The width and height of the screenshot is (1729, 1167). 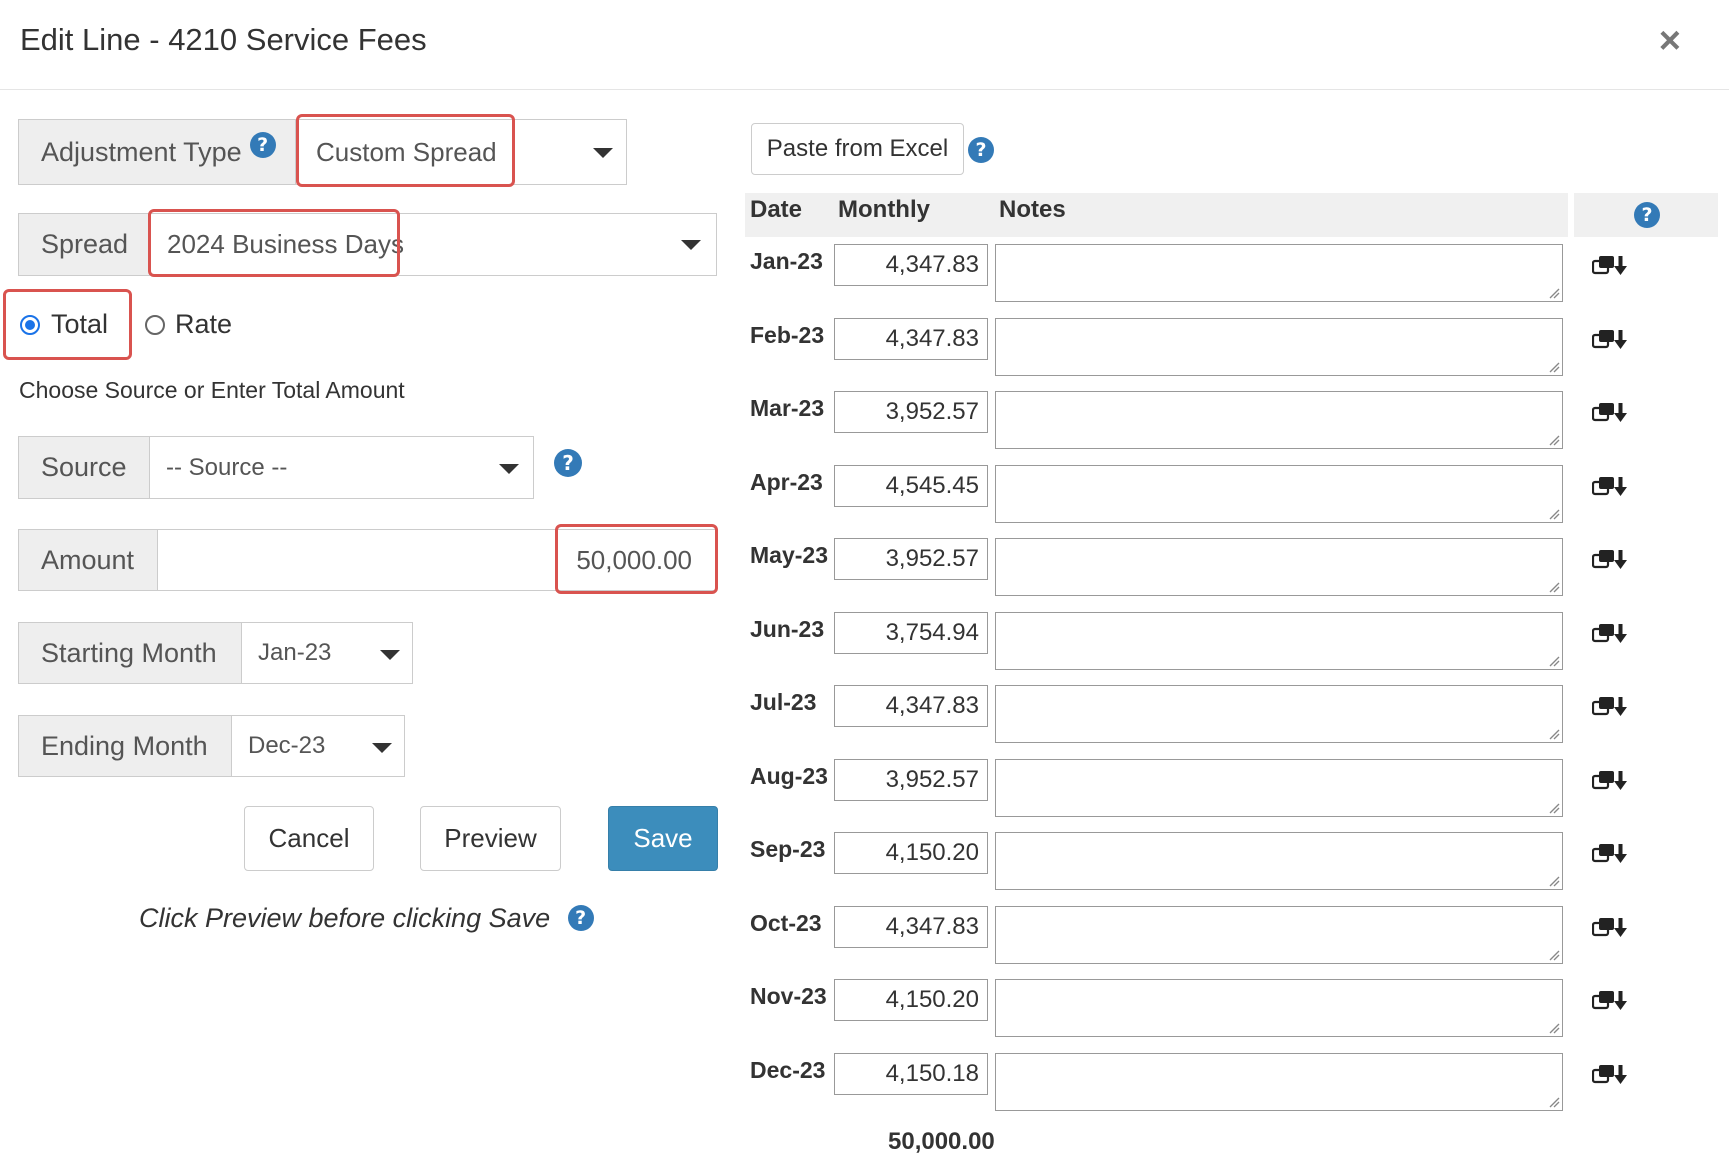 What do you see at coordinates (941, 1141) in the screenshot?
I see `monthly-total: 50,000.00` at bounding box center [941, 1141].